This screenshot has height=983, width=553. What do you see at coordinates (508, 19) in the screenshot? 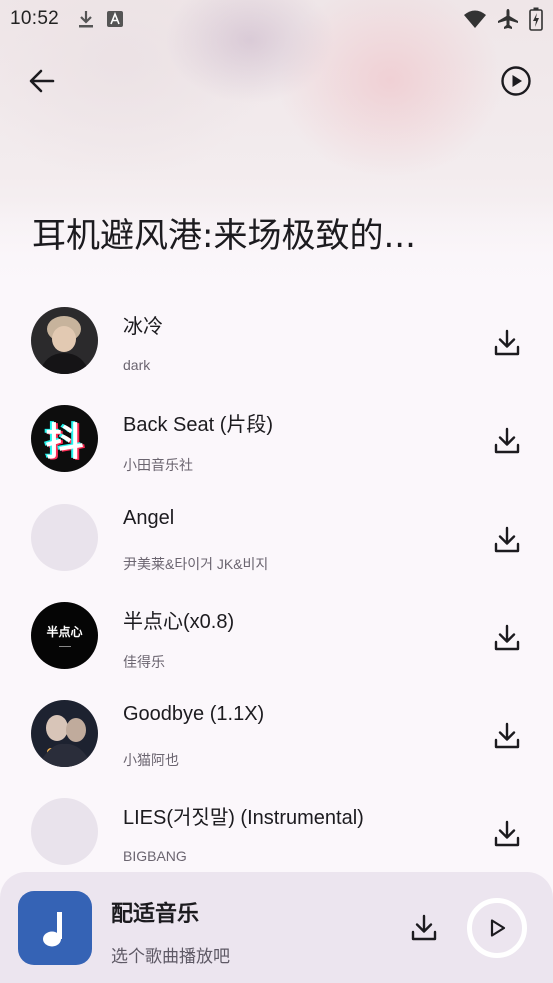
I see `airplane-icon` at bounding box center [508, 19].